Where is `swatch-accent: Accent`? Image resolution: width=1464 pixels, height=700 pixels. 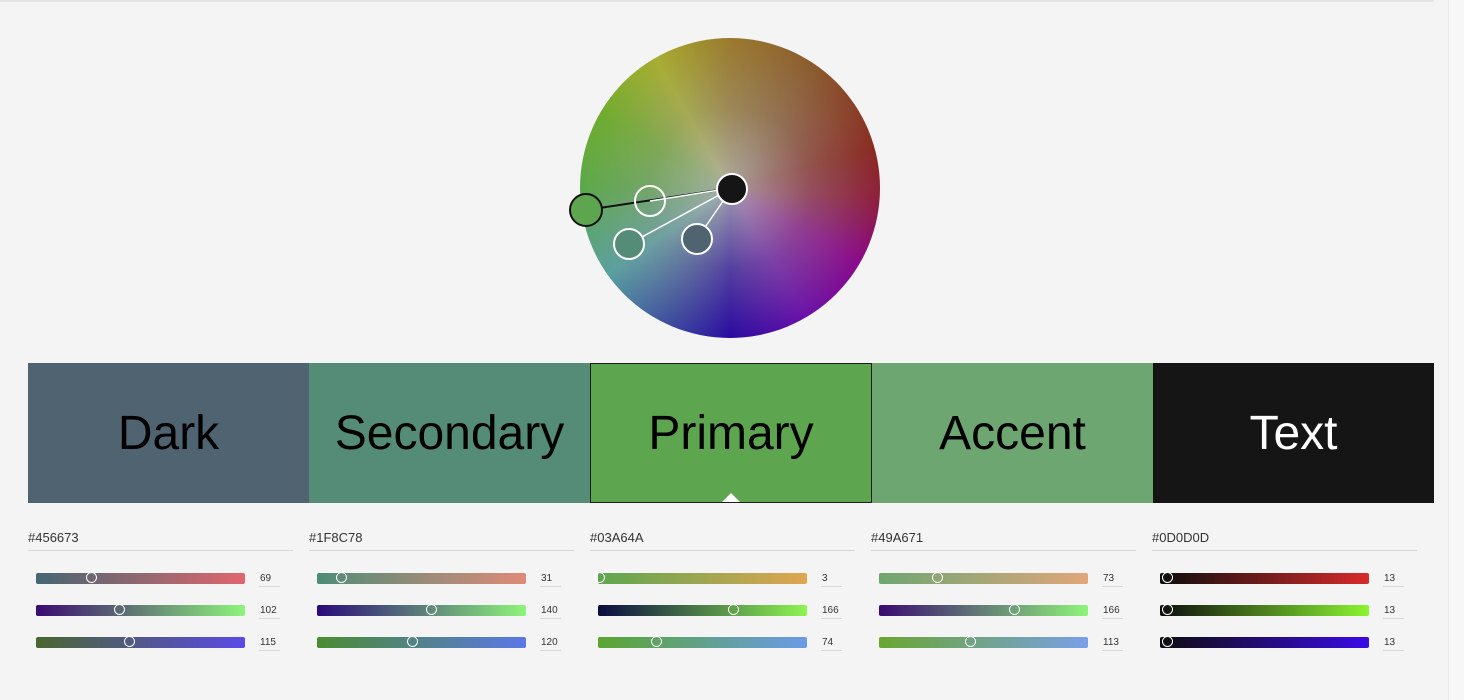 swatch-accent: Accent is located at coordinates (1012, 433).